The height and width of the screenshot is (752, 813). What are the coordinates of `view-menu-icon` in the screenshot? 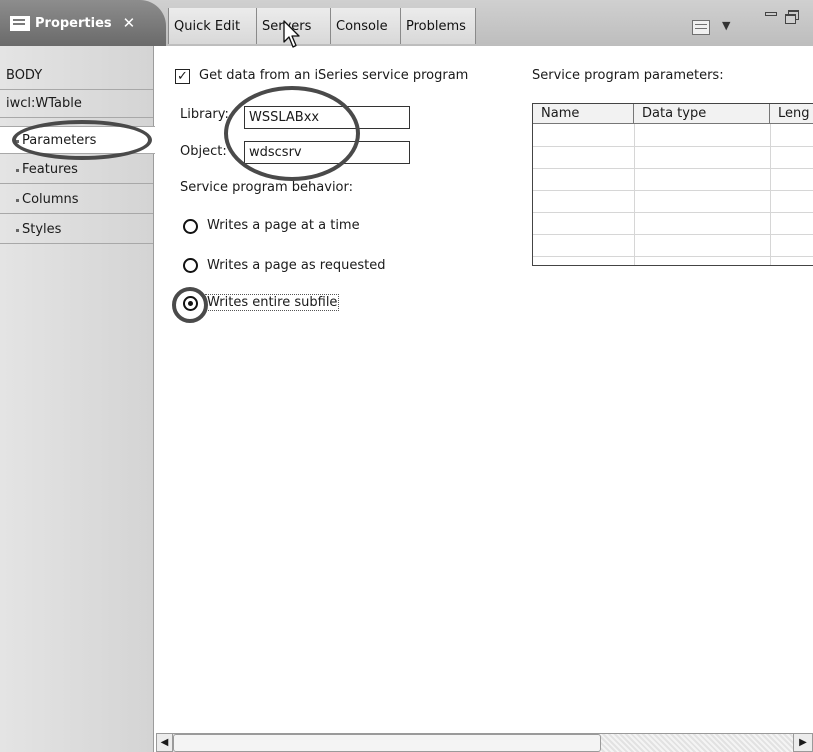 It's located at (701, 27).